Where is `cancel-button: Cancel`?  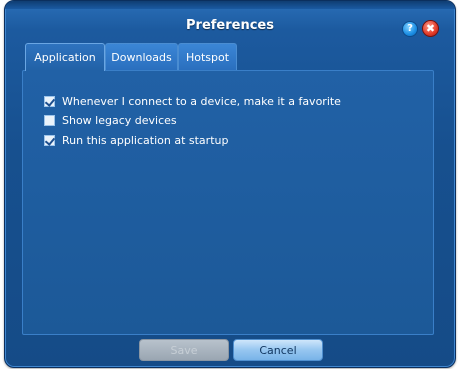 cancel-button: Cancel is located at coordinates (278, 350).